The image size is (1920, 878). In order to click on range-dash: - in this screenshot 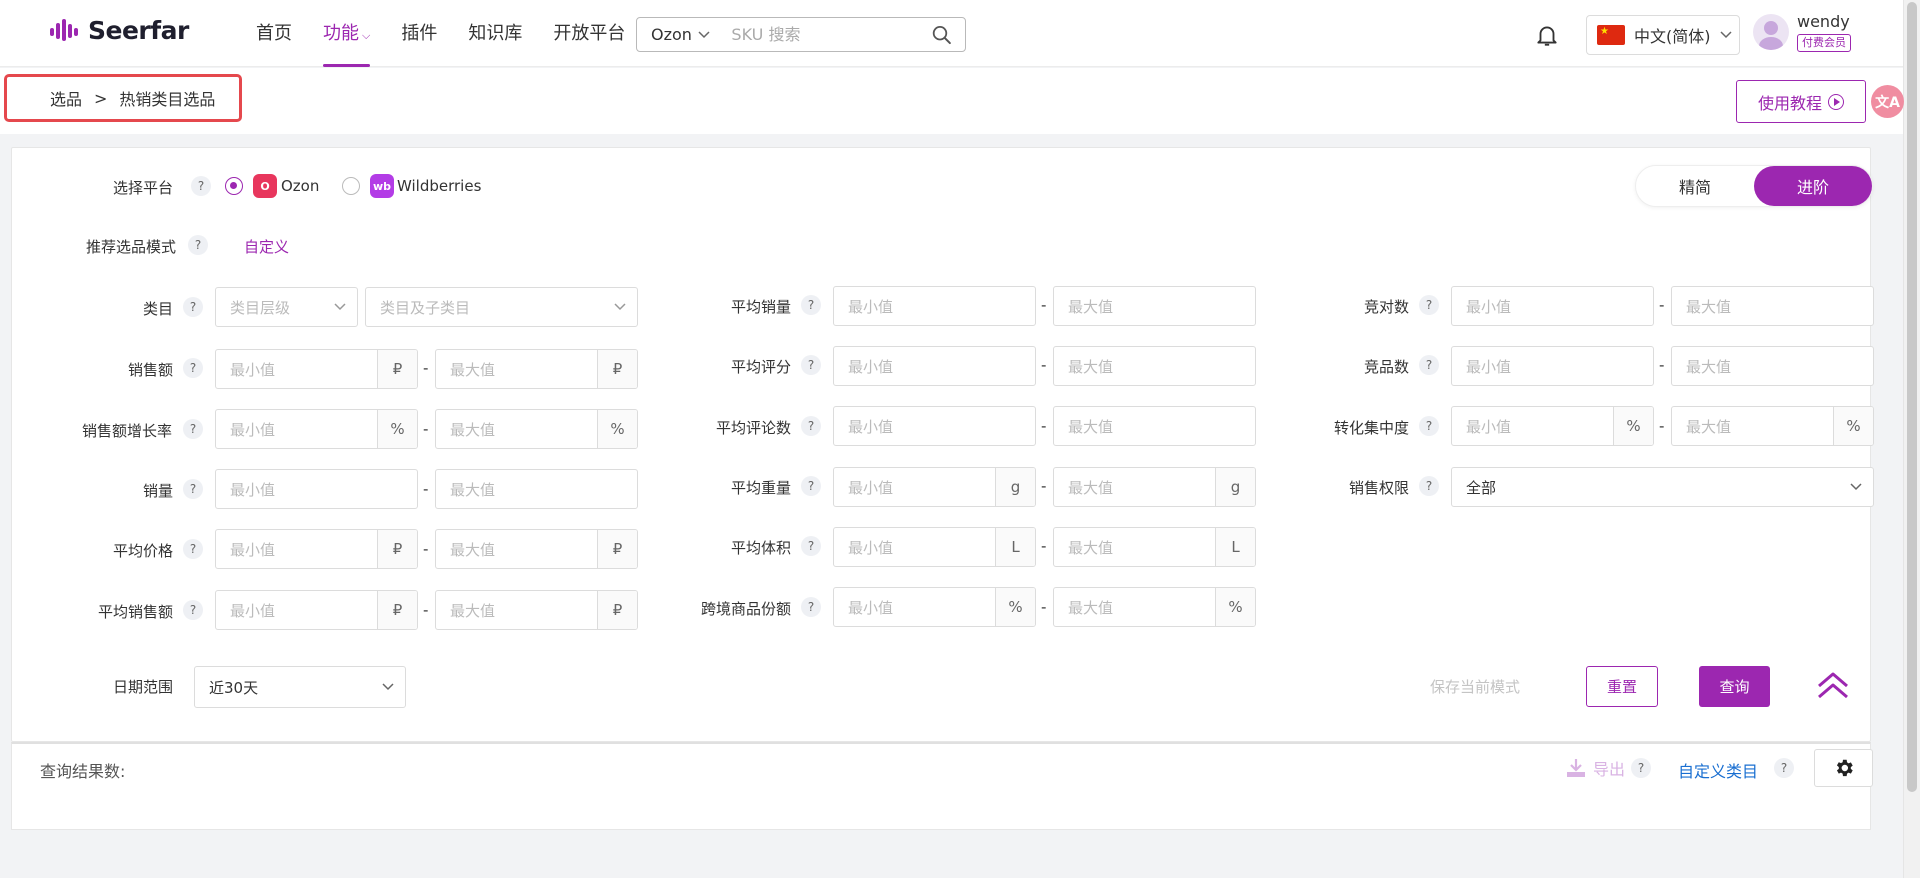, I will do `click(1044, 305)`.